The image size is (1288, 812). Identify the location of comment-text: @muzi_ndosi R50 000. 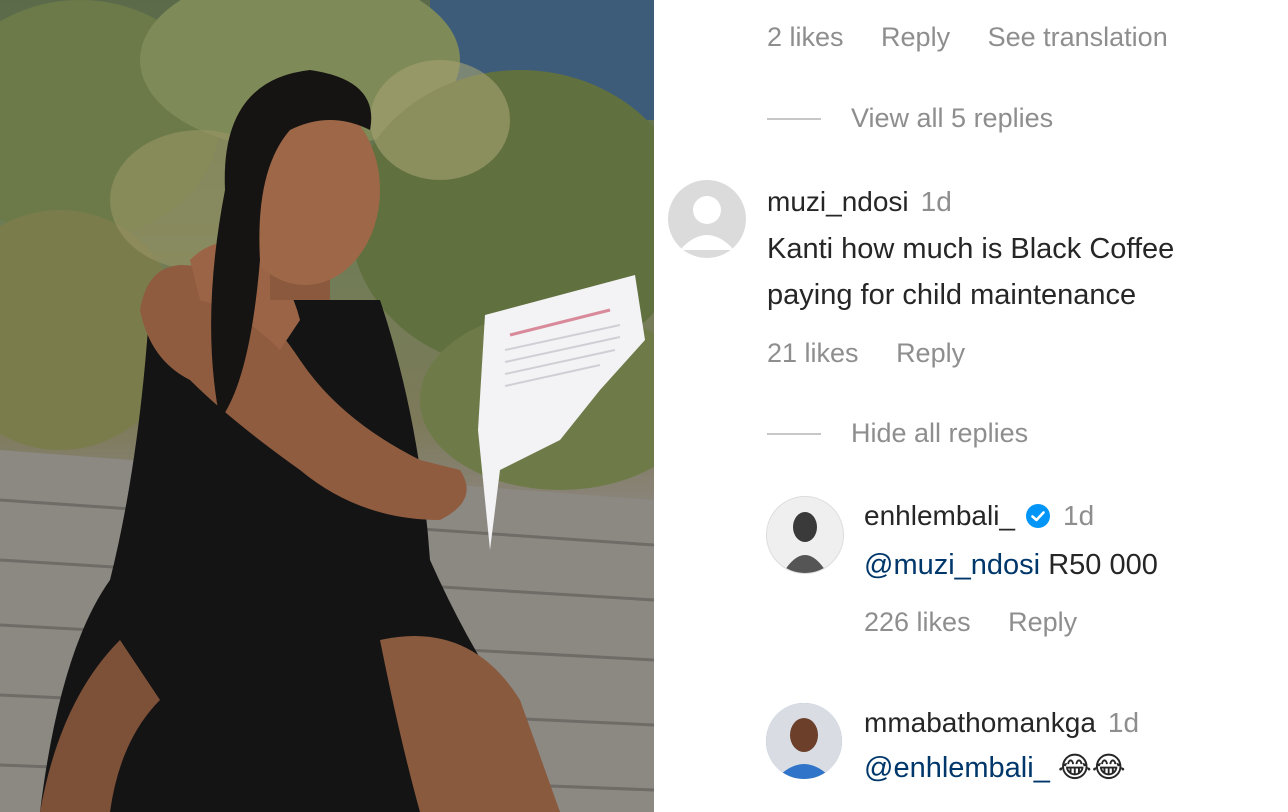
(1011, 565).